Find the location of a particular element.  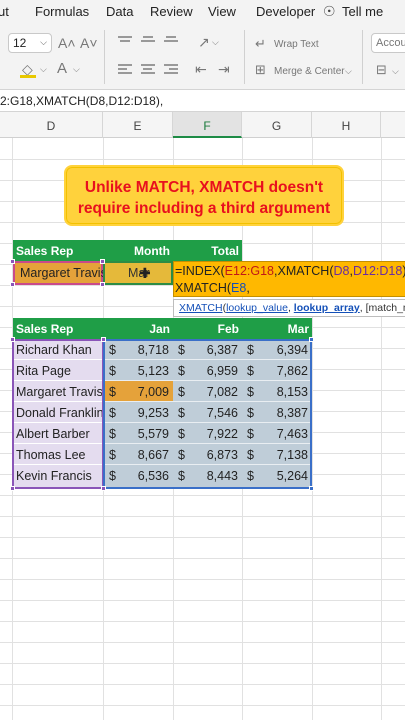

callout-line-1: Unlike MATCH, XMATCH doesn't is located at coordinates (204, 187).